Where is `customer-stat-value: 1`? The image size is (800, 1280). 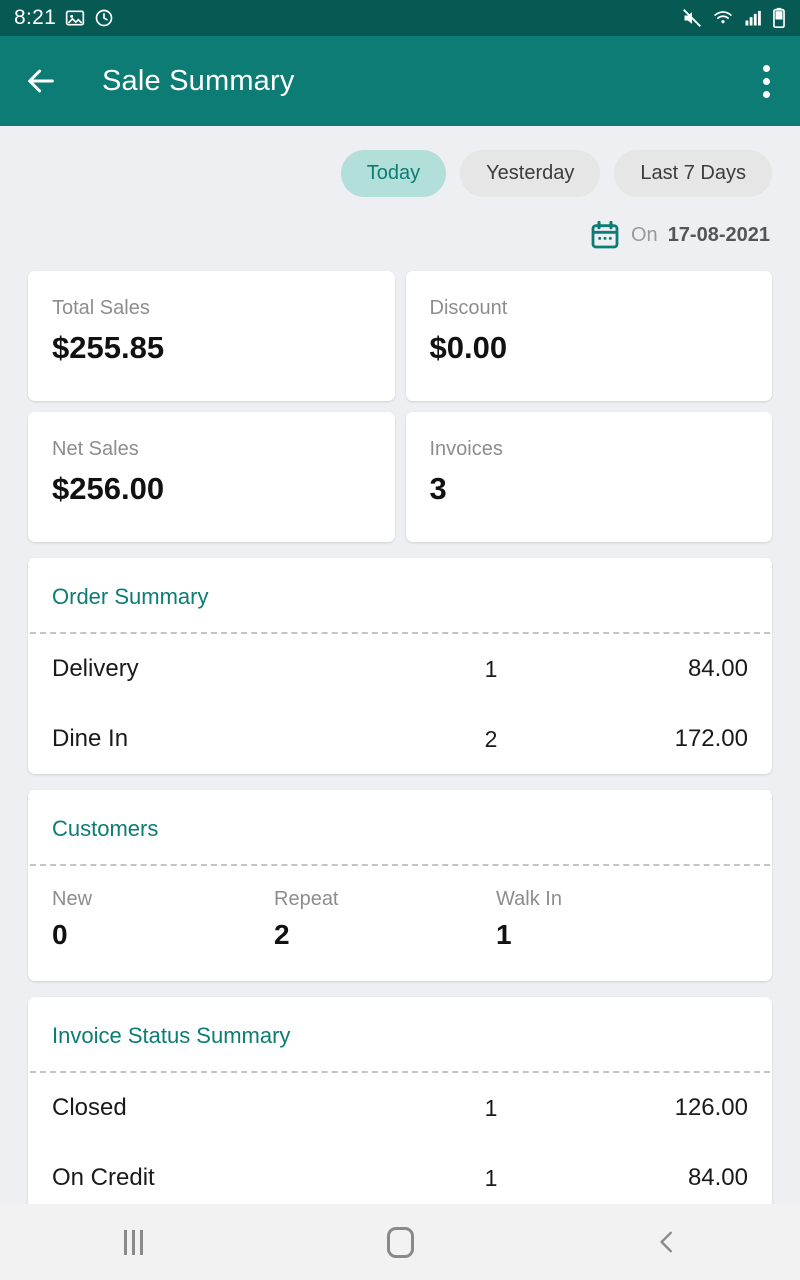 customer-stat-value: 1 is located at coordinates (504, 934).